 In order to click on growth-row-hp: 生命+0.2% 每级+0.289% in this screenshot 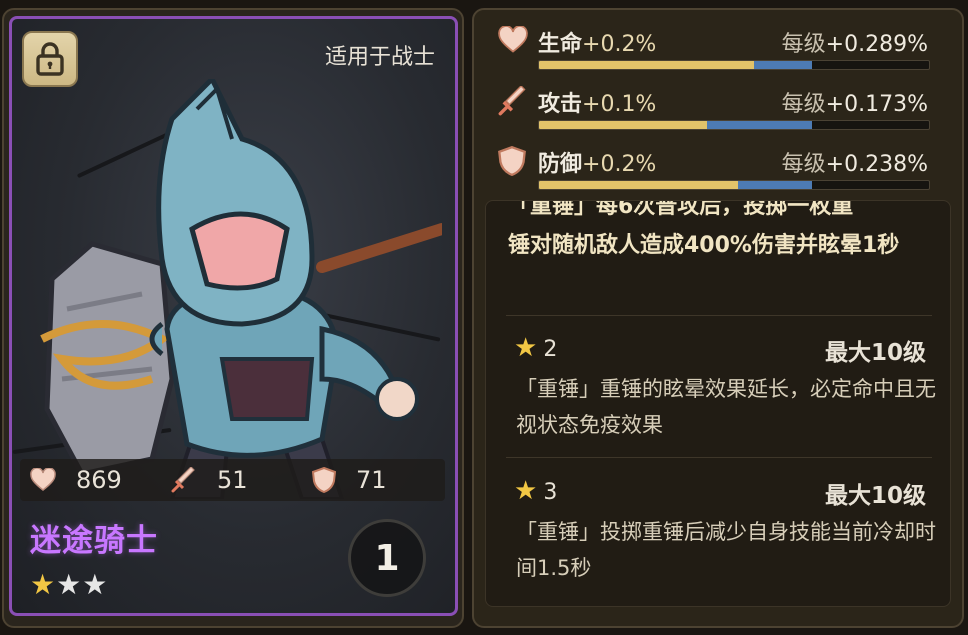, I will do `click(714, 51)`.